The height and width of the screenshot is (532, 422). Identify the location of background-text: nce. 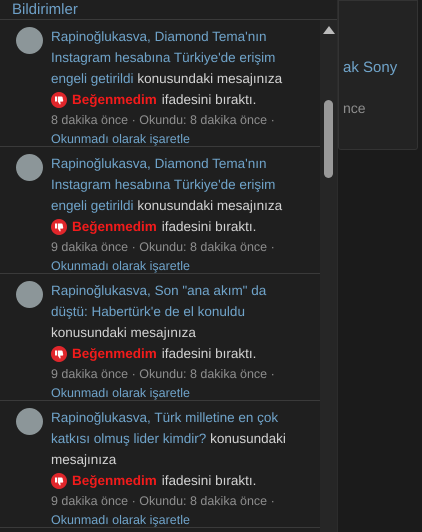
(355, 108).